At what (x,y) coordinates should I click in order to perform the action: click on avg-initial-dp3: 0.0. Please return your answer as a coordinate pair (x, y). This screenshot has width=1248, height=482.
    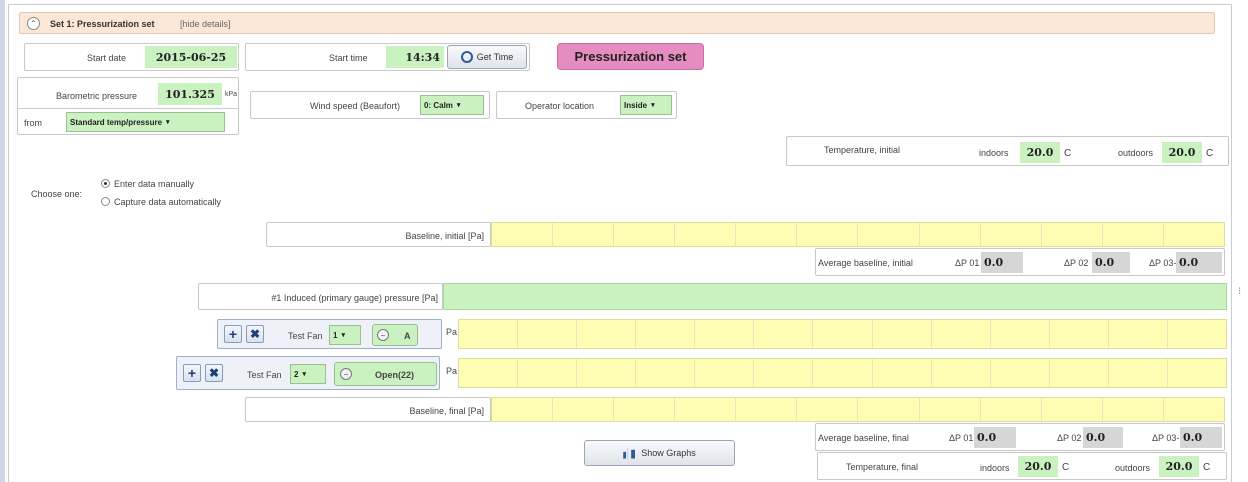
    Looking at the image, I should click on (1199, 262).